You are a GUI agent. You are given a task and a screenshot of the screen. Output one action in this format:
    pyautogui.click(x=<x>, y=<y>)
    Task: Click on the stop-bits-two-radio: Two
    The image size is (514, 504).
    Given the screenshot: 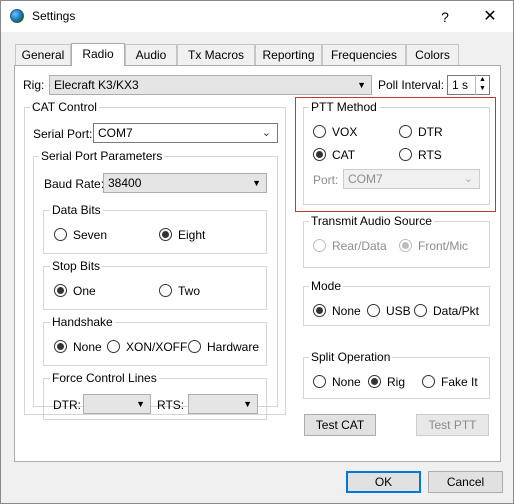 What is the action you would take?
    pyautogui.click(x=179, y=291)
    